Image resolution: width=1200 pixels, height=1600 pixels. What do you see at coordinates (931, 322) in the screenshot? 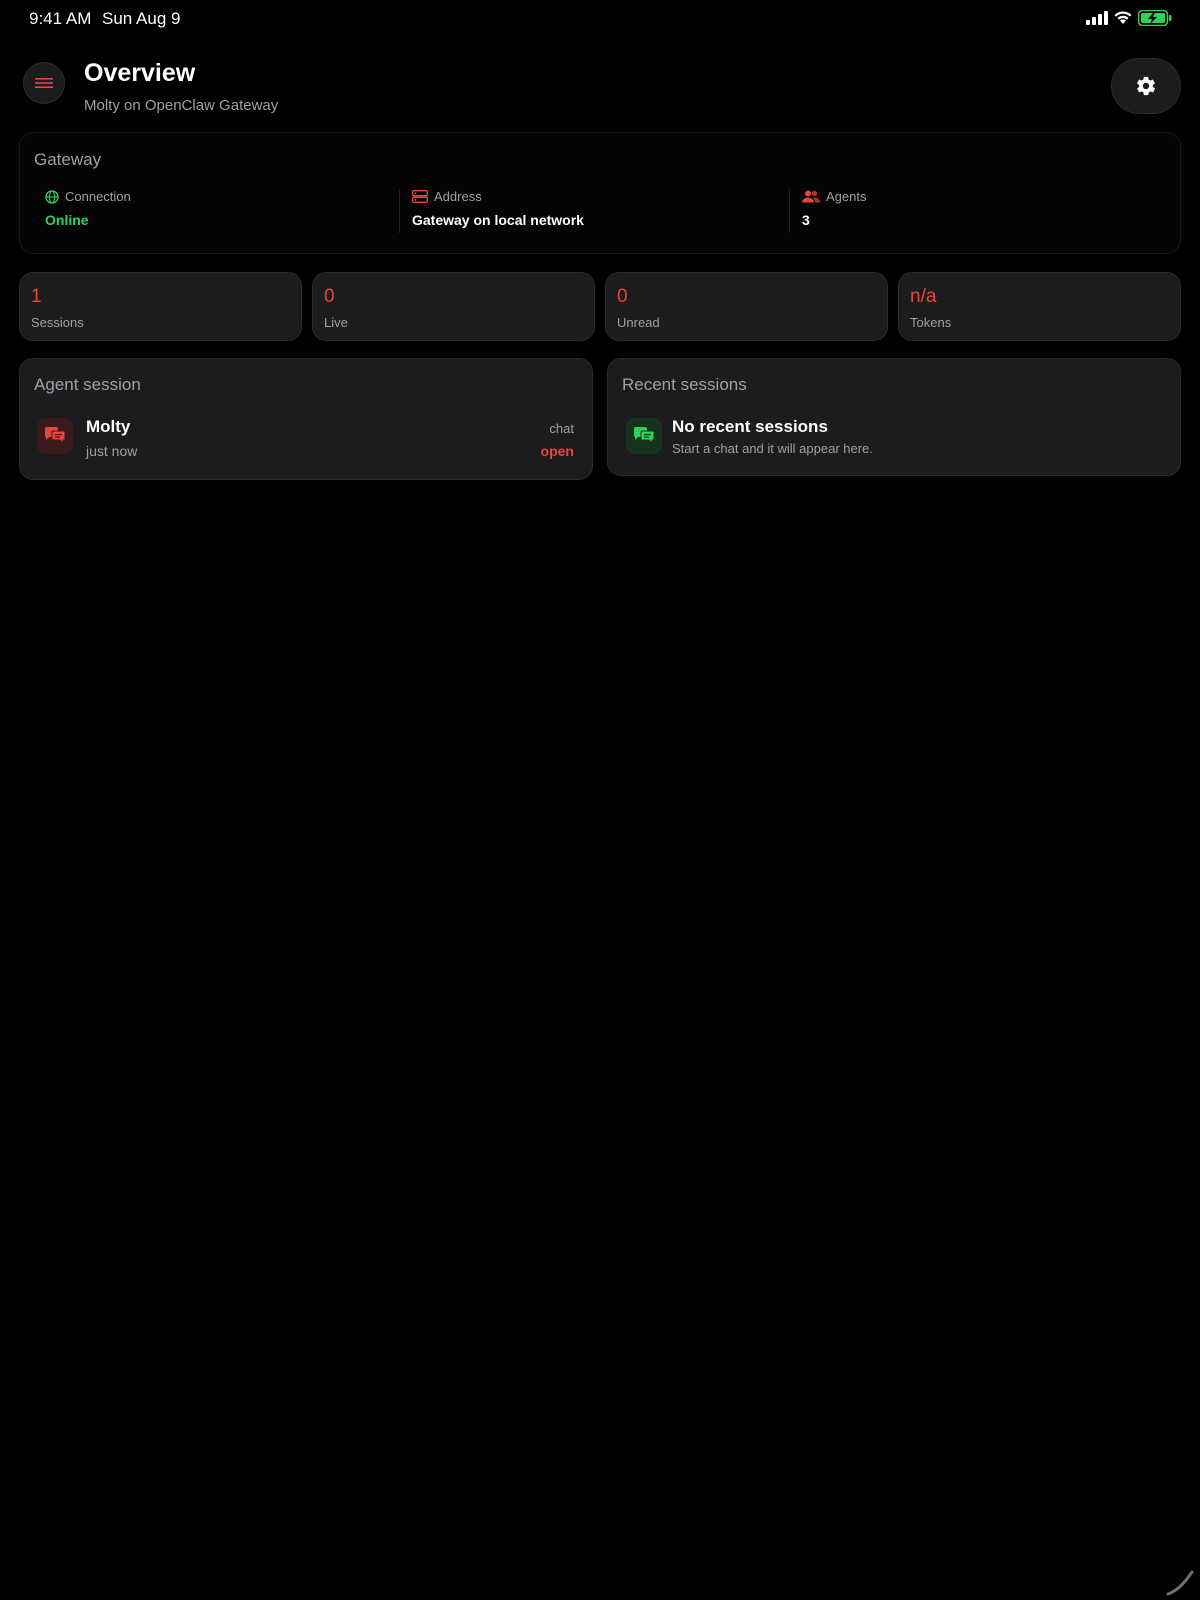
I see `stat-label: Tokens` at bounding box center [931, 322].